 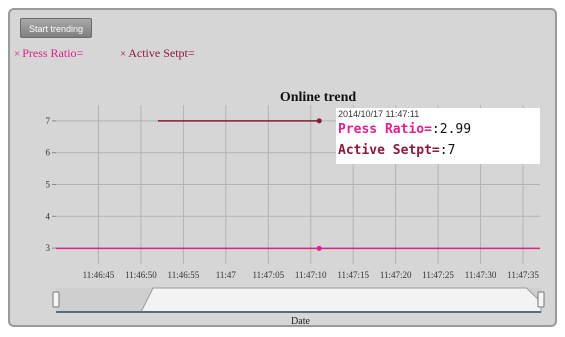 What do you see at coordinates (300, 320) in the screenshot?
I see `navigator-axis-label: Date` at bounding box center [300, 320].